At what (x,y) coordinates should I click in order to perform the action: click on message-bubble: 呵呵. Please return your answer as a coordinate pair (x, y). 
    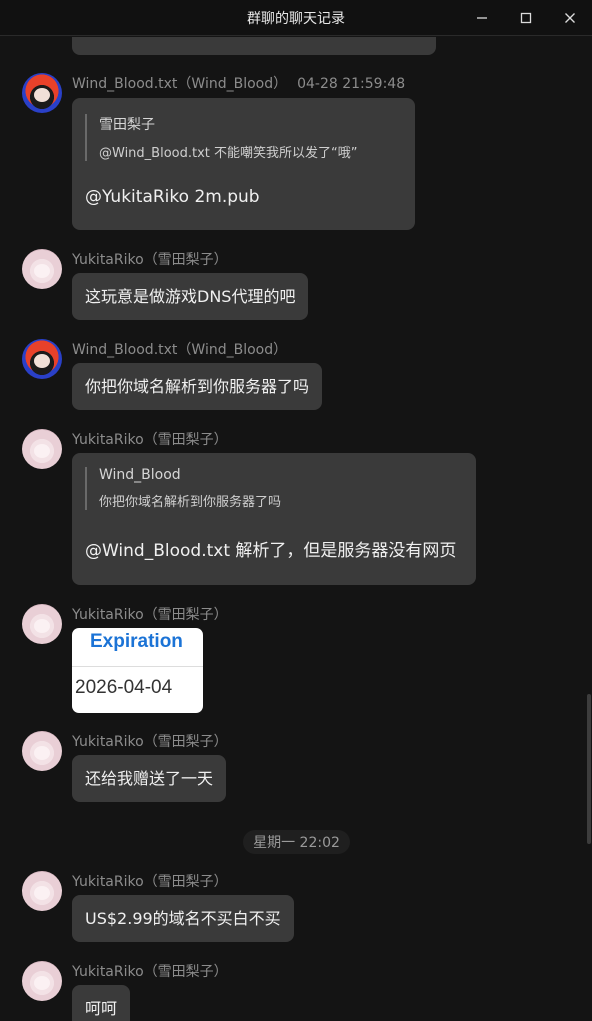
    Looking at the image, I should click on (101, 1003).